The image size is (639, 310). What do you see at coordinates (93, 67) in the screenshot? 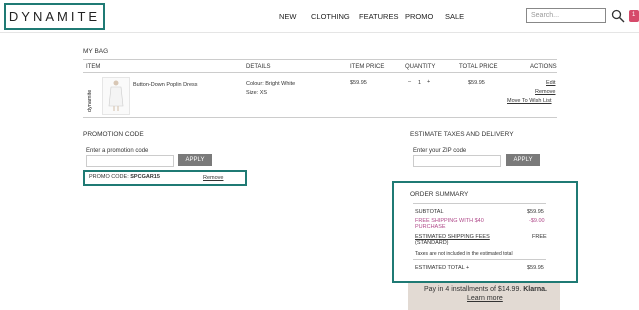
I see `col-item: ITEM` at bounding box center [93, 67].